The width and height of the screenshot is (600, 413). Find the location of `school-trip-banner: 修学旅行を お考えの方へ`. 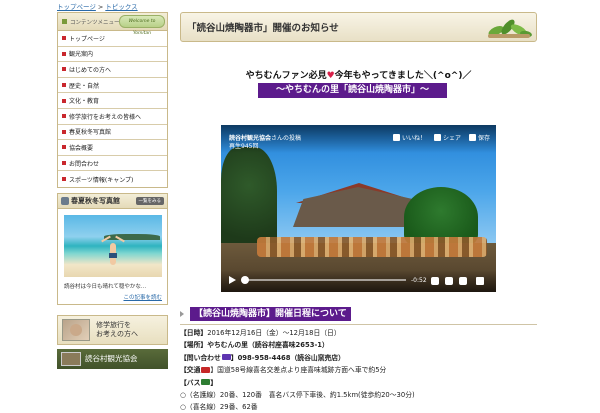

school-trip-banner: 修学旅行を お考えの方へ is located at coordinates (112, 329).